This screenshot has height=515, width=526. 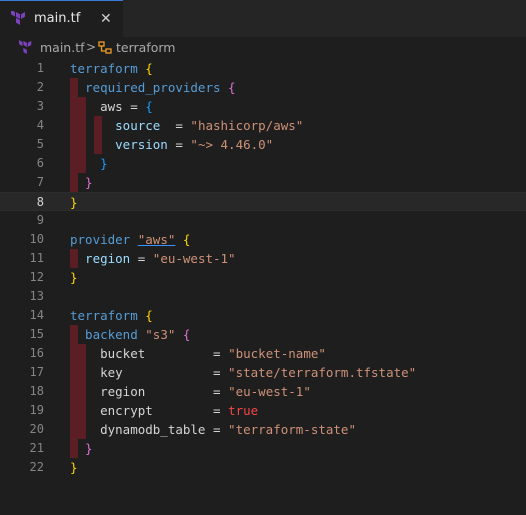 What do you see at coordinates (292, 429) in the screenshot?
I see `code-token: "terraform-state"` at bounding box center [292, 429].